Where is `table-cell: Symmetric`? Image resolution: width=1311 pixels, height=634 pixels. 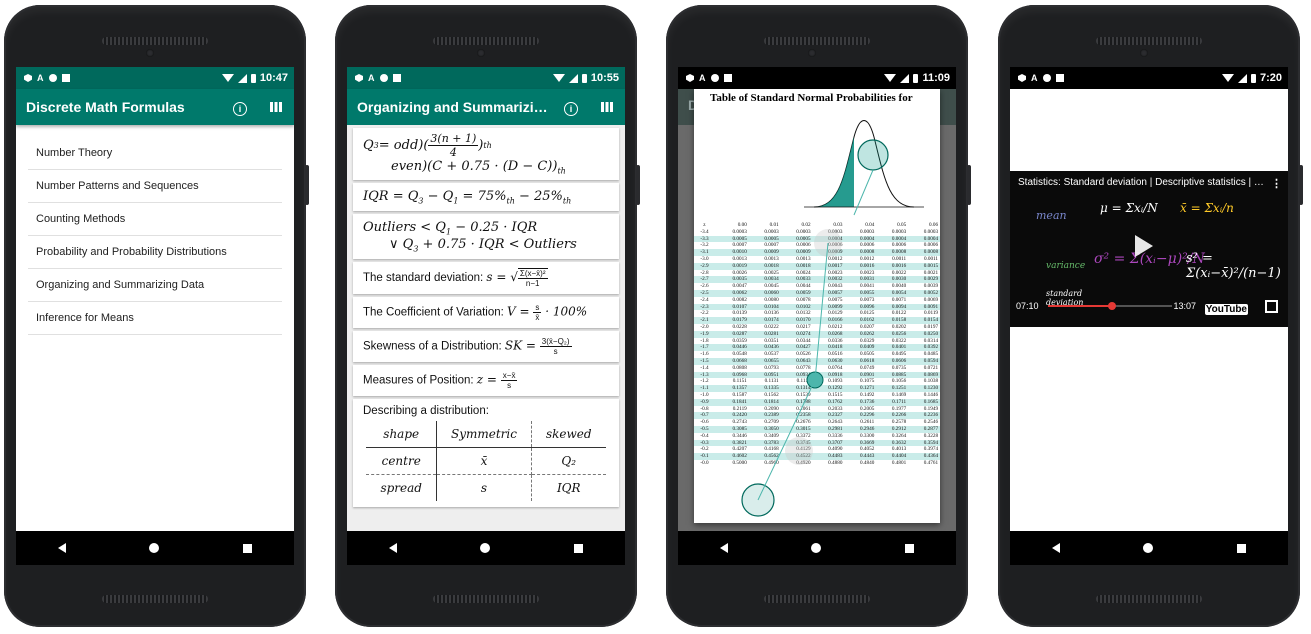 table-cell: Symmetric is located at coordinates (484, 435).